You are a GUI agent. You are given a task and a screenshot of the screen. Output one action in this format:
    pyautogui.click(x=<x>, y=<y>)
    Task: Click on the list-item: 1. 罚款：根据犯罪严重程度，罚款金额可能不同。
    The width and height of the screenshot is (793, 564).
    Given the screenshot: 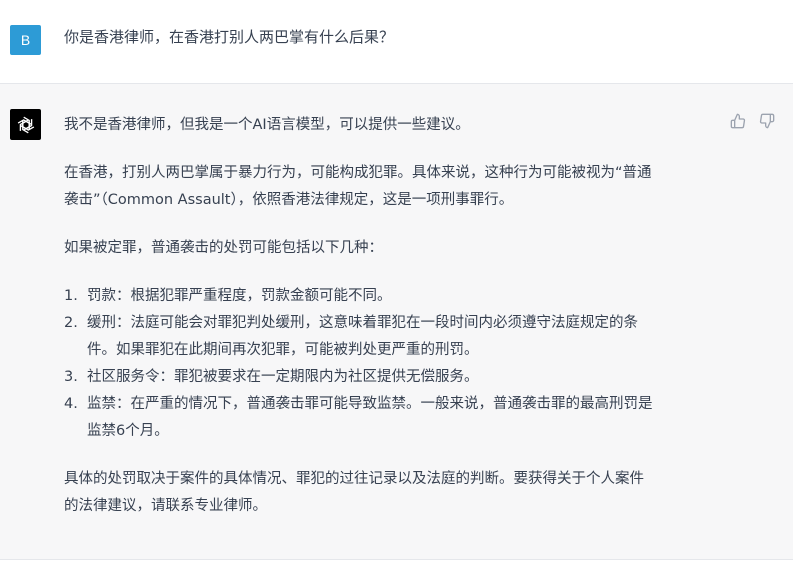 What is the action you would take?
    pyautogui.click(x=394, y=296)
    